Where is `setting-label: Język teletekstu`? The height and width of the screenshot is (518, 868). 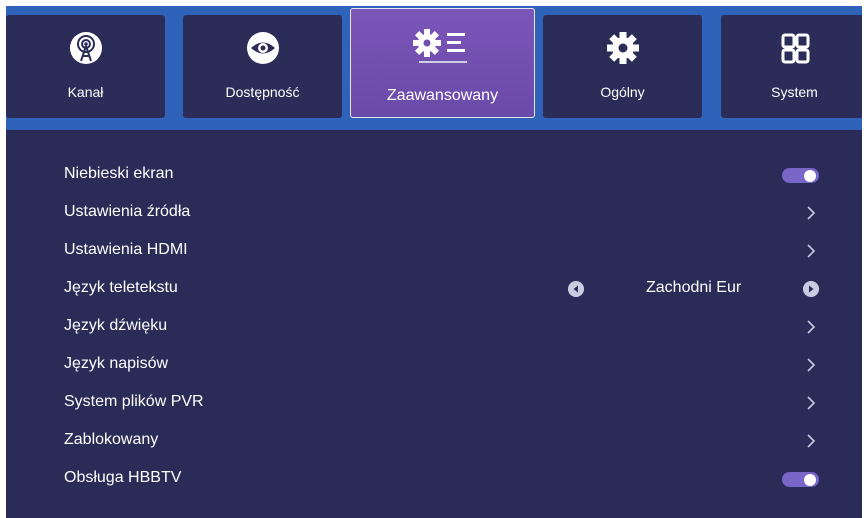
setting-label: Język teletekstu is located at coordinates (121, 287).